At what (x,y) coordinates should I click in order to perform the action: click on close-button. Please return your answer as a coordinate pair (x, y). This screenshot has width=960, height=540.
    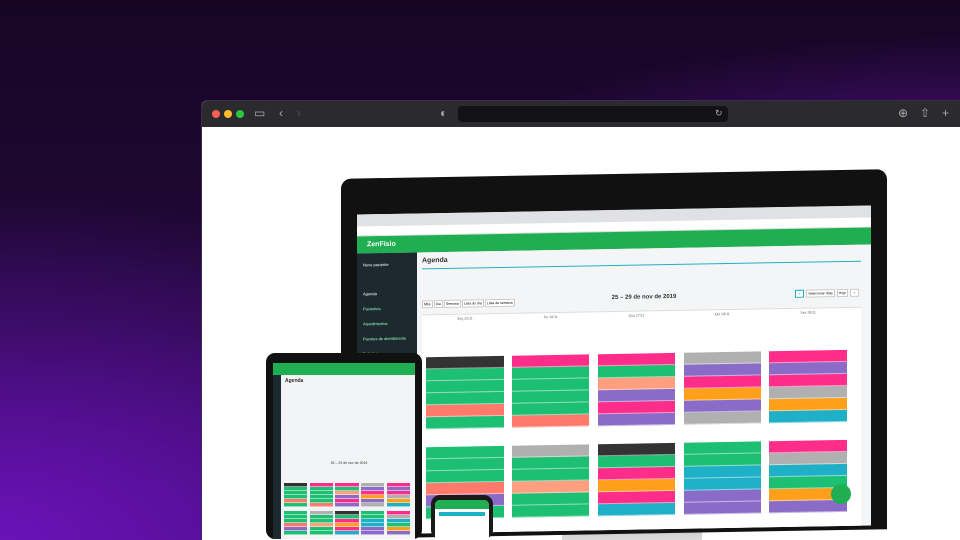
    Looking at the image, I should click on (216, 114).